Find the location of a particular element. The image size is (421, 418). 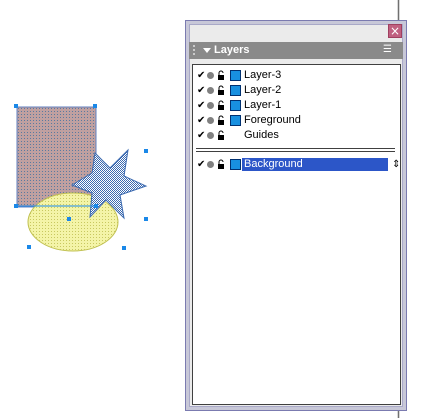

layer-name: Layer-2 is located at coordinates (263, 90).